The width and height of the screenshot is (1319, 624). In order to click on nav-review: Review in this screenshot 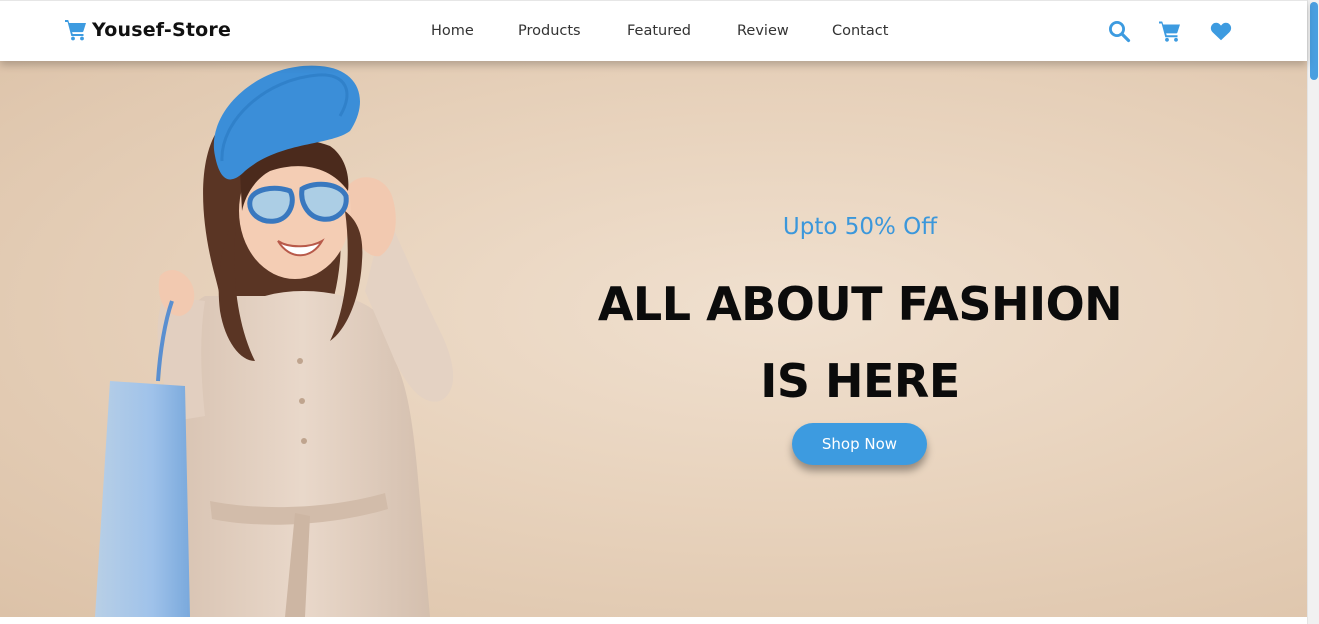, I will do `click(763, 31)`.